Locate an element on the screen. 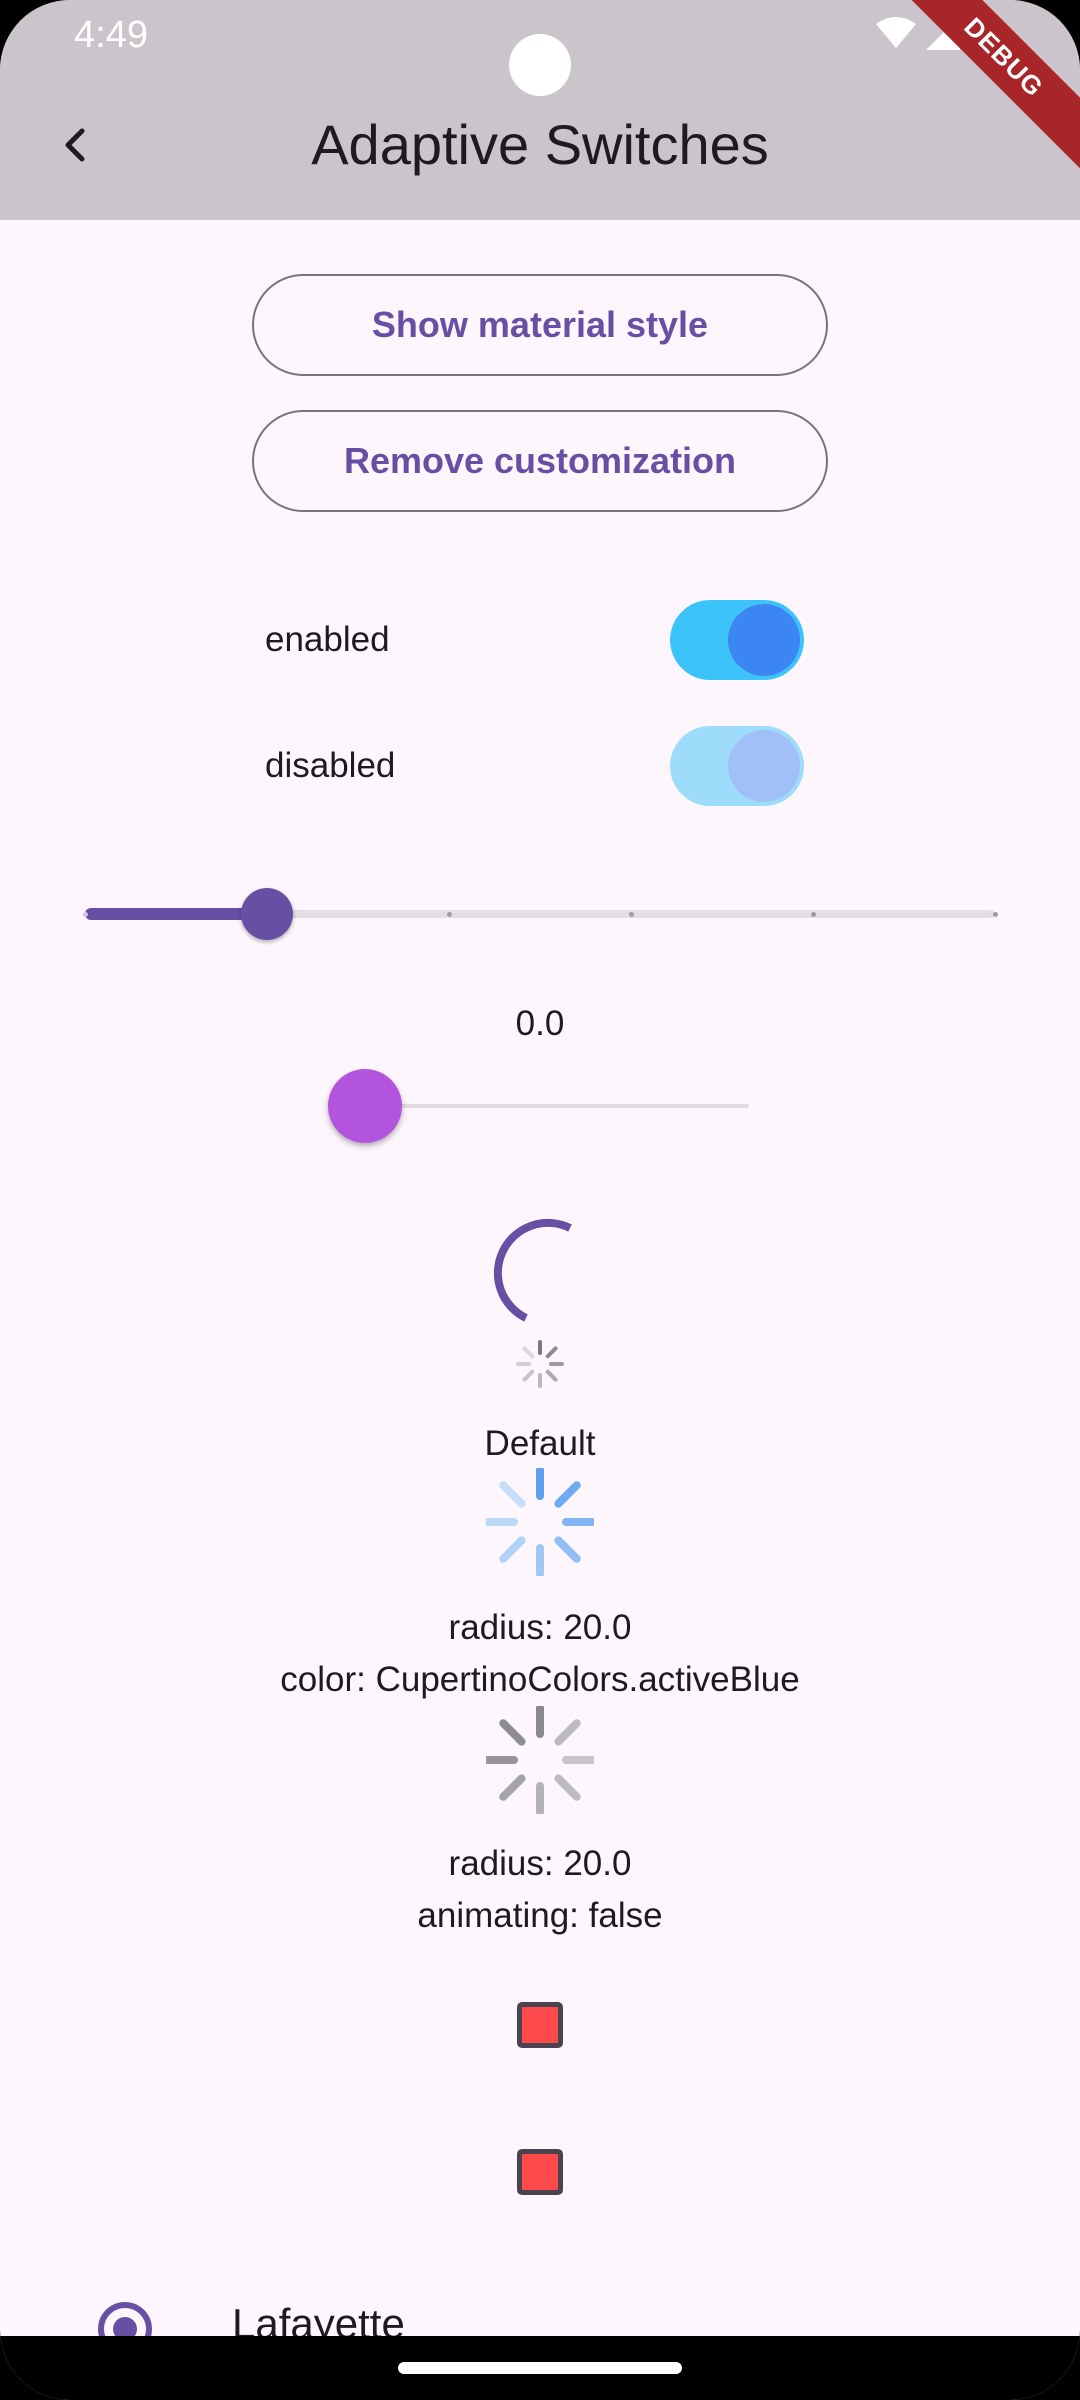  enabled-switch is located at coordinates (737, 640).